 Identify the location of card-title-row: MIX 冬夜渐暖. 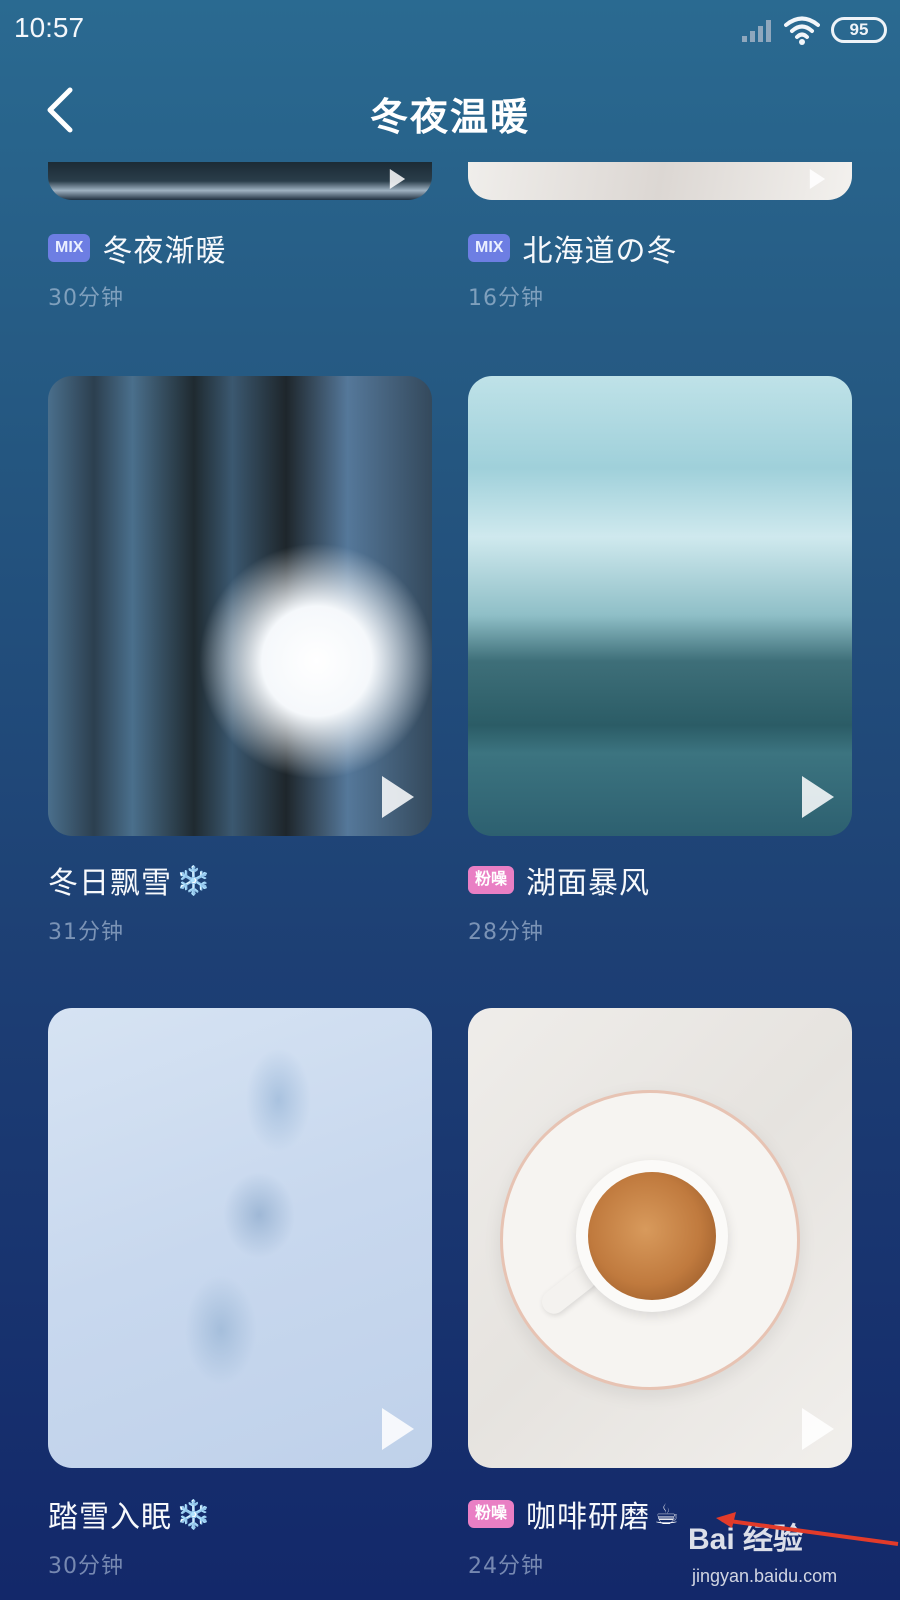
(137, 248).